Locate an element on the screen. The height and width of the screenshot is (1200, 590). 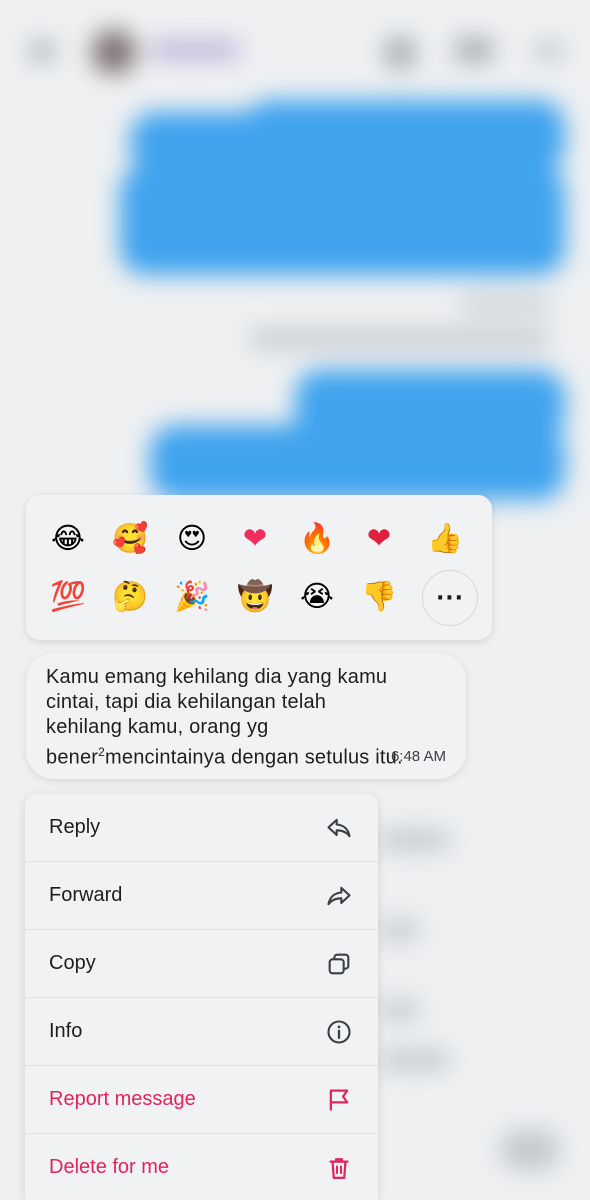
emoji-loudly-crying-face: 😭 is located at coordinates (317, 596).